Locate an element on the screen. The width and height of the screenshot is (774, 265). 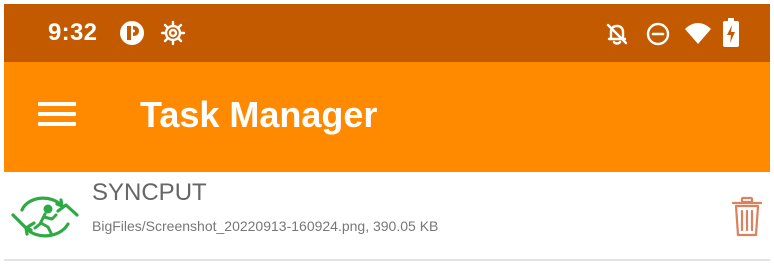
trash-icon is located at coordinates (747, 217).